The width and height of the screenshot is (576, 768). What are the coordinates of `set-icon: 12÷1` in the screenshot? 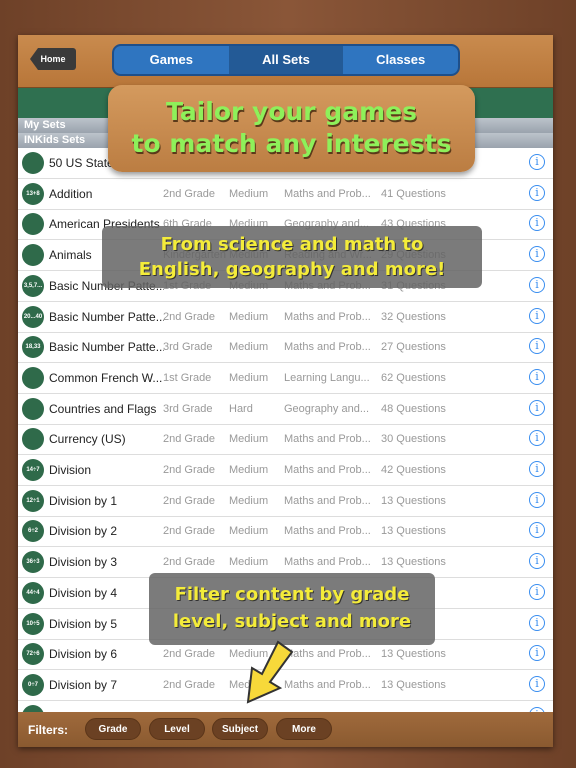 It's located at (33, 500).